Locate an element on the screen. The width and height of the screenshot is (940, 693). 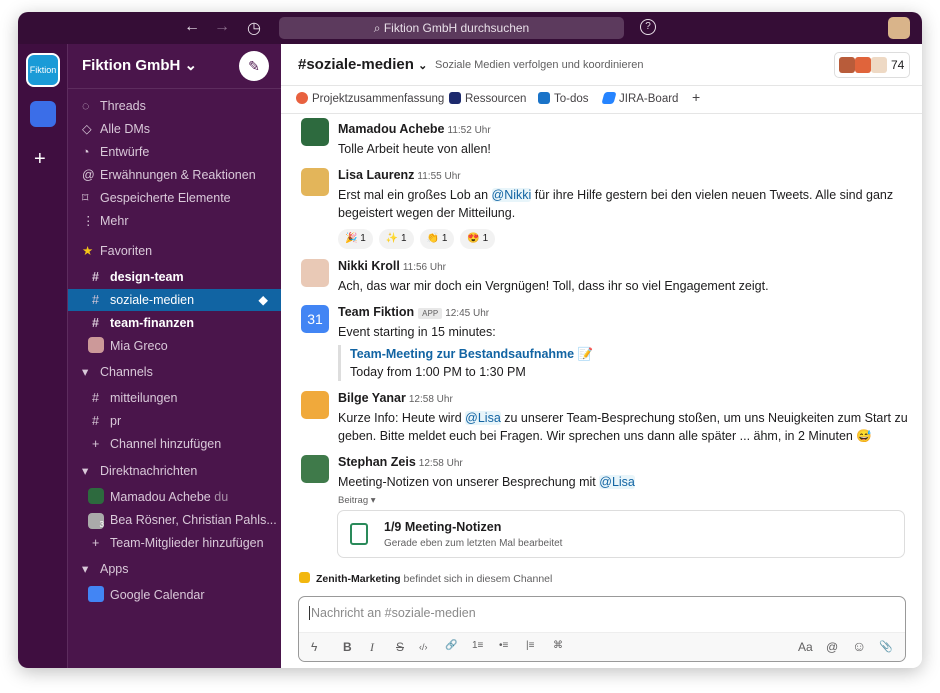
channel-name: #soziale-medien ⌄ is located at coordinates (362, 64).